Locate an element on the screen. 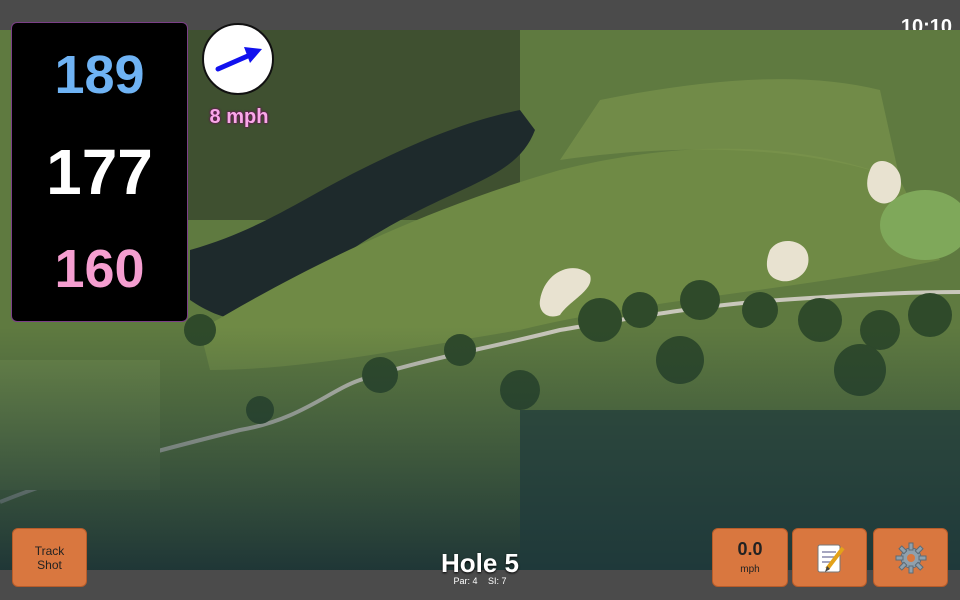  notepad-icon is located at coordinates (831, 558).